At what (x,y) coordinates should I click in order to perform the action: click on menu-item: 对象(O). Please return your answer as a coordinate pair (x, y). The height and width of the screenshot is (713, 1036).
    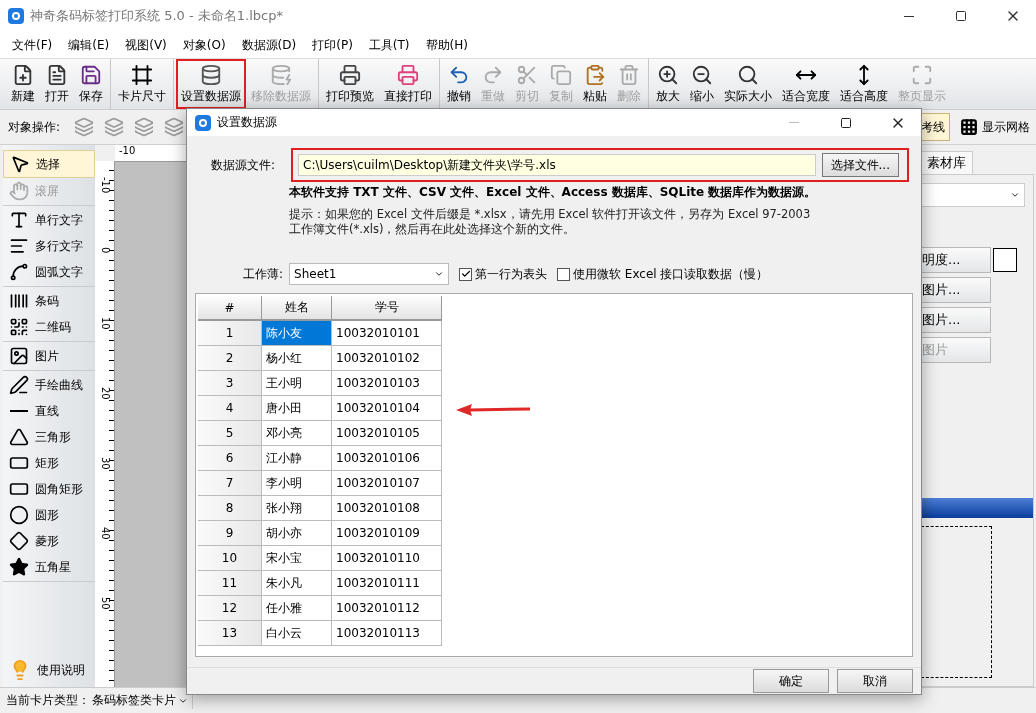
    Looking at the image, I should click on (204, 45).